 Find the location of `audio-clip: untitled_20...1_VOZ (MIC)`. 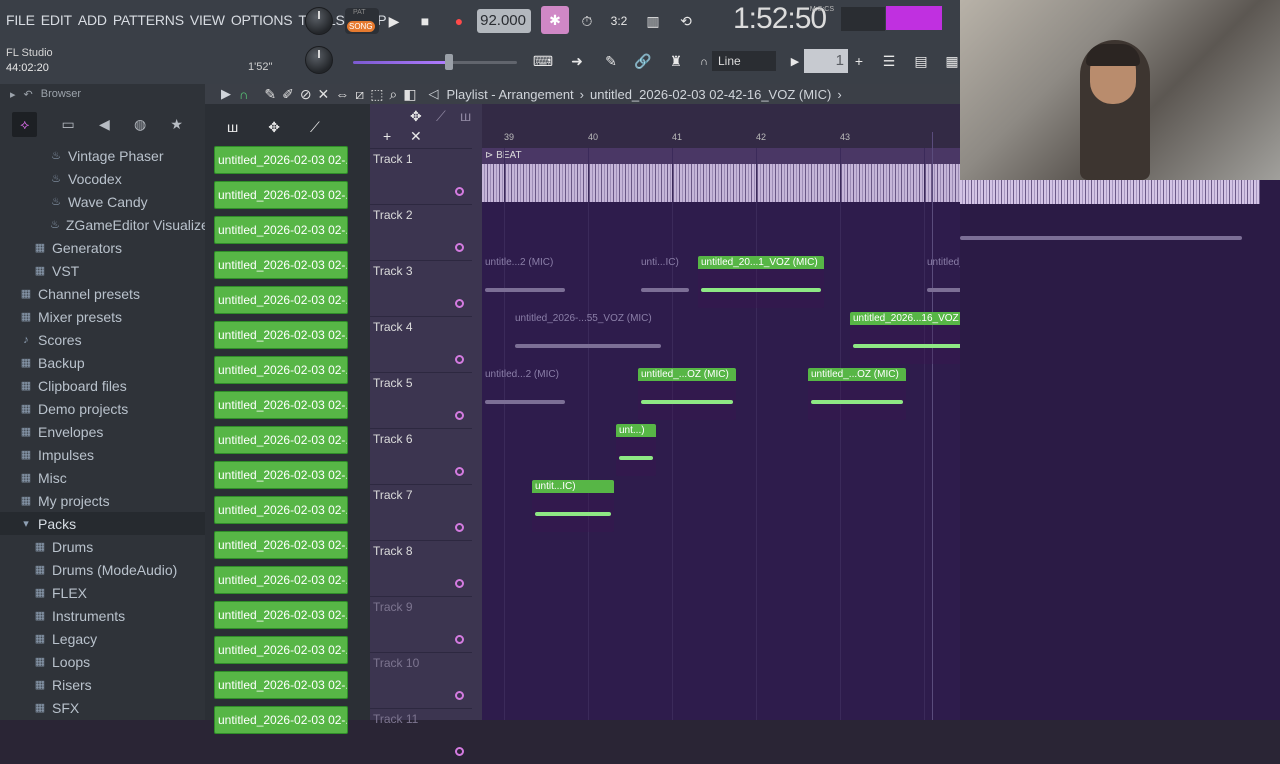

audio-clip: untitled_20...1_VOZ (MIC) is located at coordinates (761, 282).